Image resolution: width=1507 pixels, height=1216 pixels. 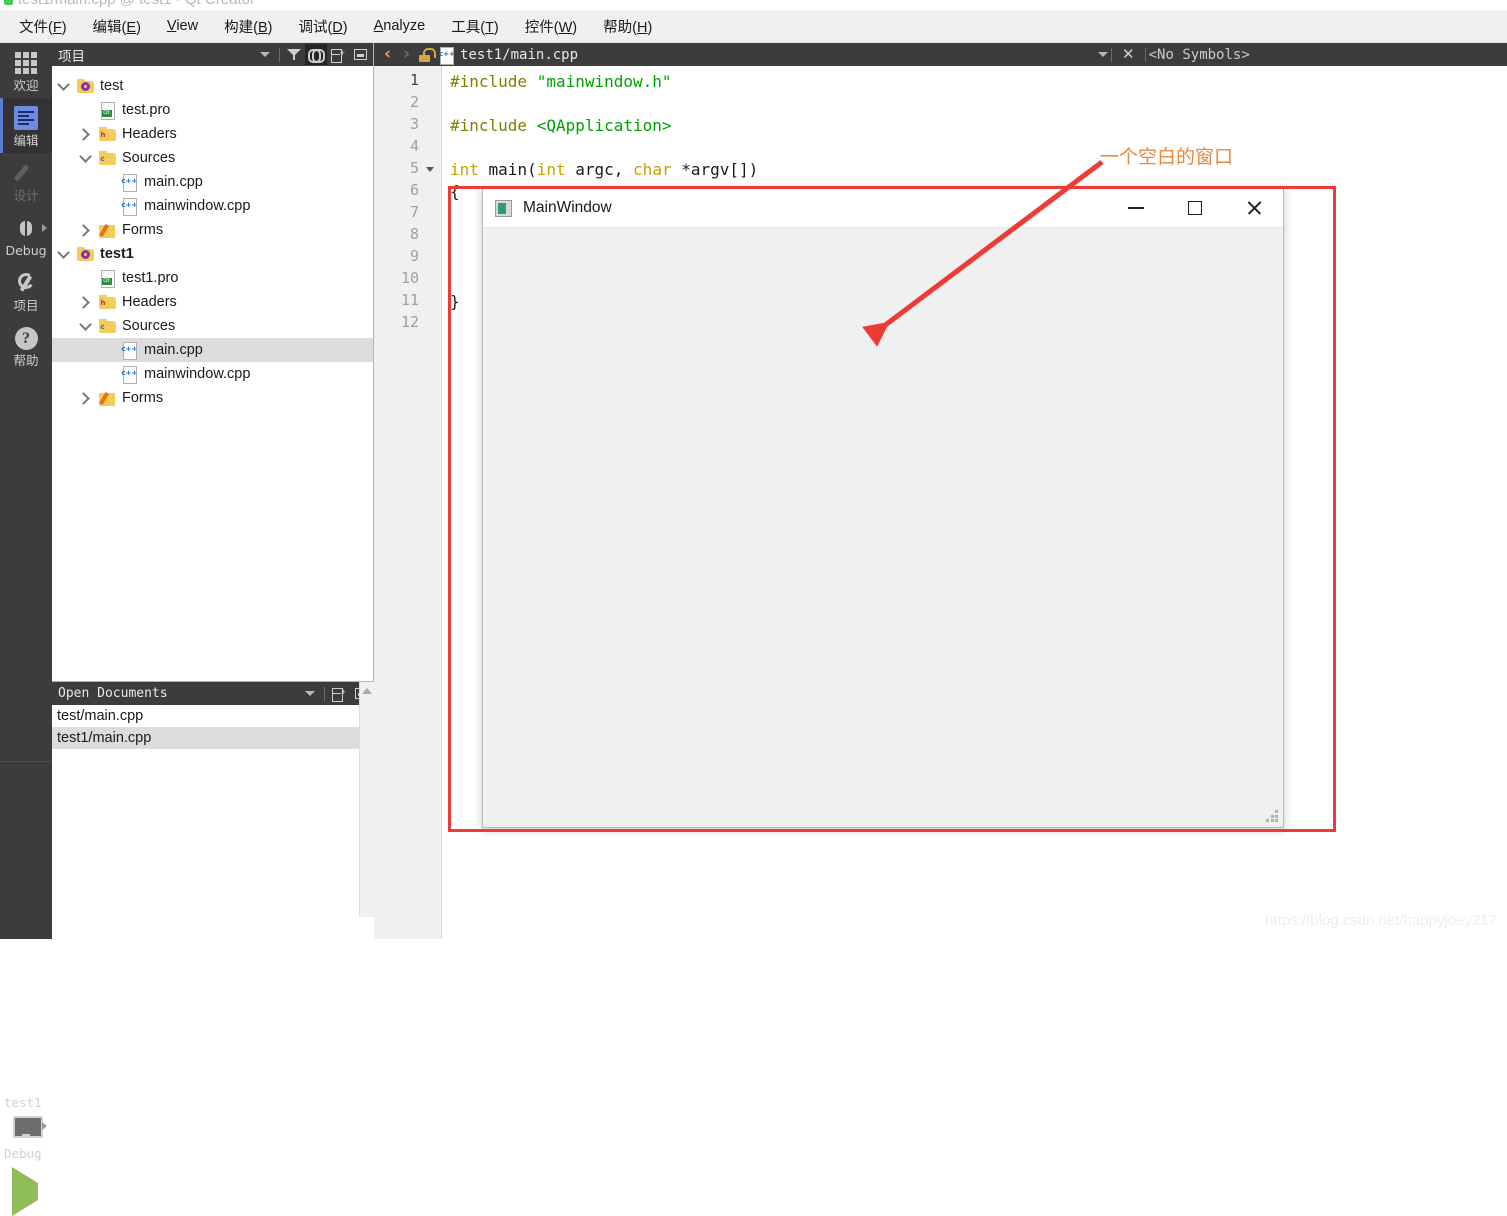 What do you see at coordinates (338, 54) in the screenshot?
I see `sidebar-split-button: +` at bounding box center [338, 54].